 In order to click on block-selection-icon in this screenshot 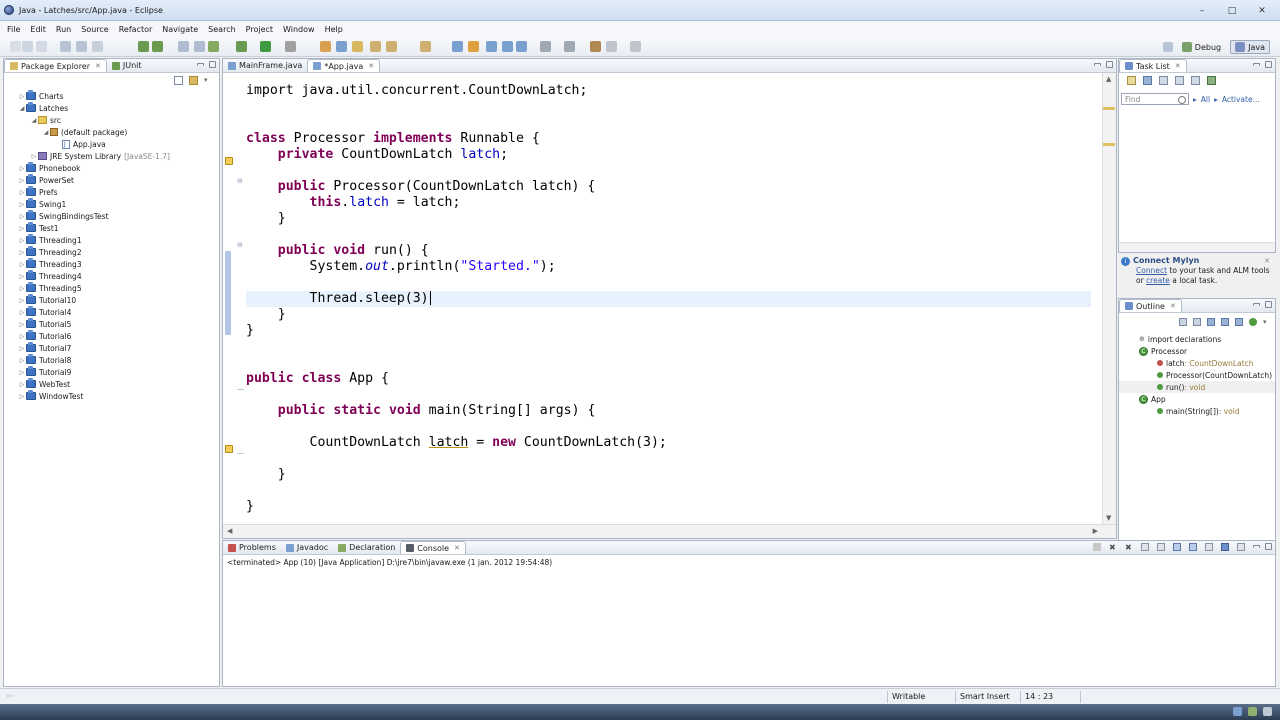, I will do `click(507, 46)`.